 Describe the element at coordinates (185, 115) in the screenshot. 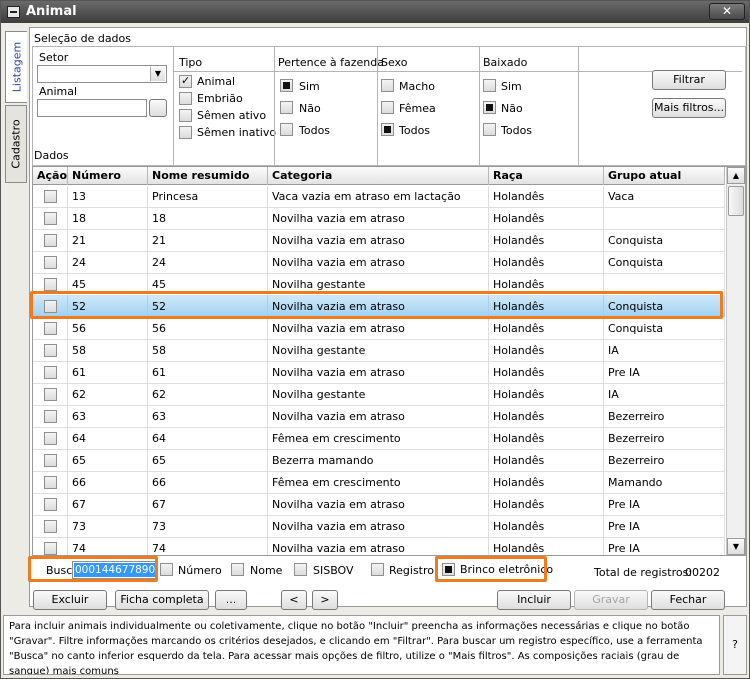

I see `tipo-semen-ativo-checkbox` at that location.